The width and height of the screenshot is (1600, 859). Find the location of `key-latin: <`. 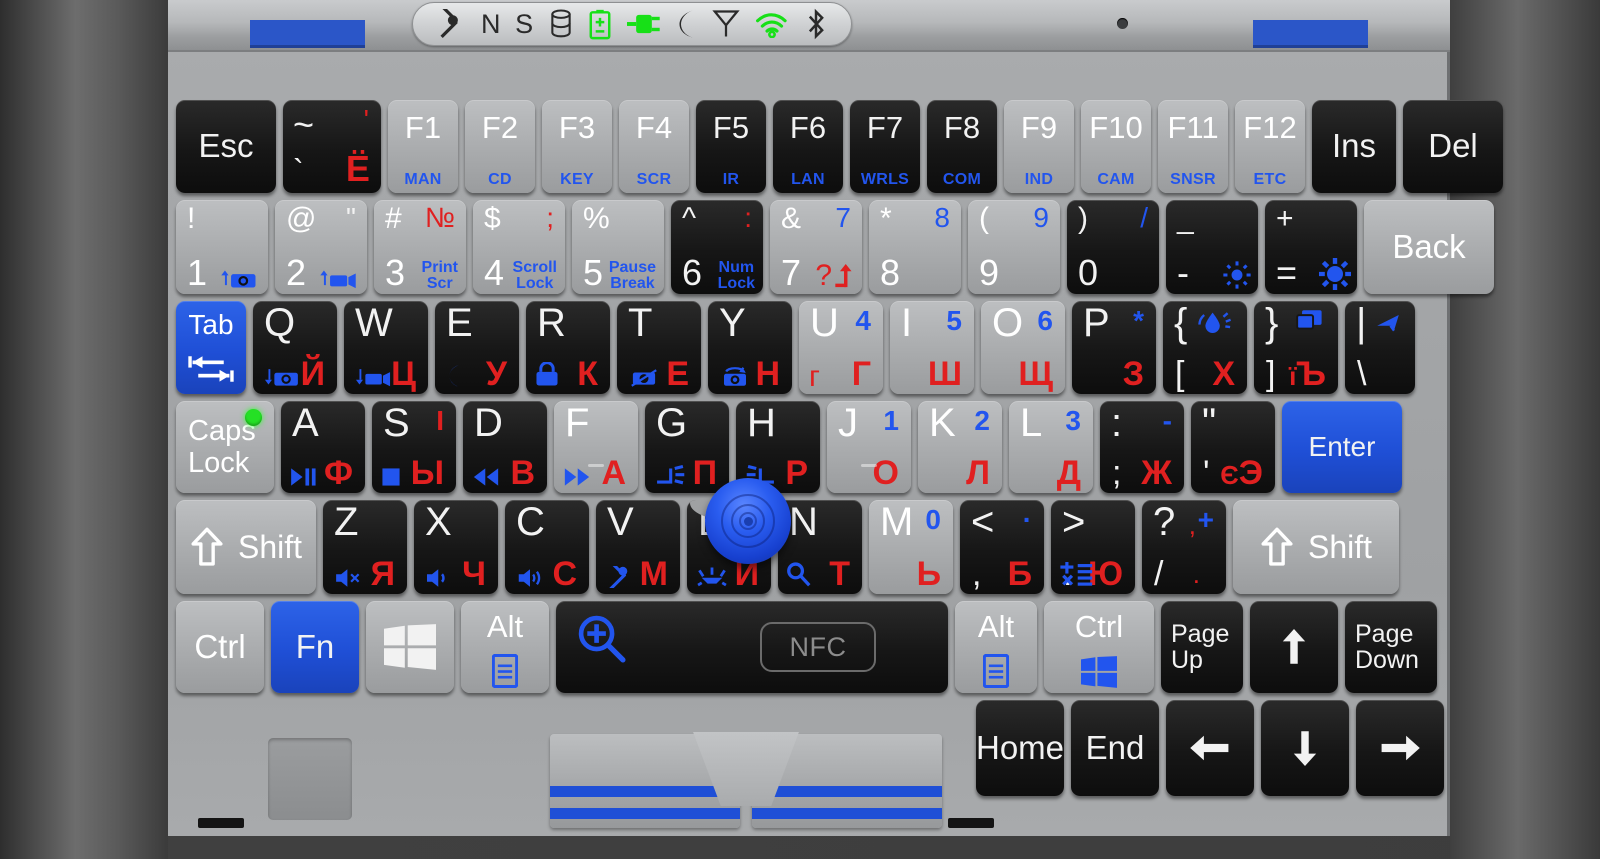

key-latin: < is located at coordinates (983, 522).